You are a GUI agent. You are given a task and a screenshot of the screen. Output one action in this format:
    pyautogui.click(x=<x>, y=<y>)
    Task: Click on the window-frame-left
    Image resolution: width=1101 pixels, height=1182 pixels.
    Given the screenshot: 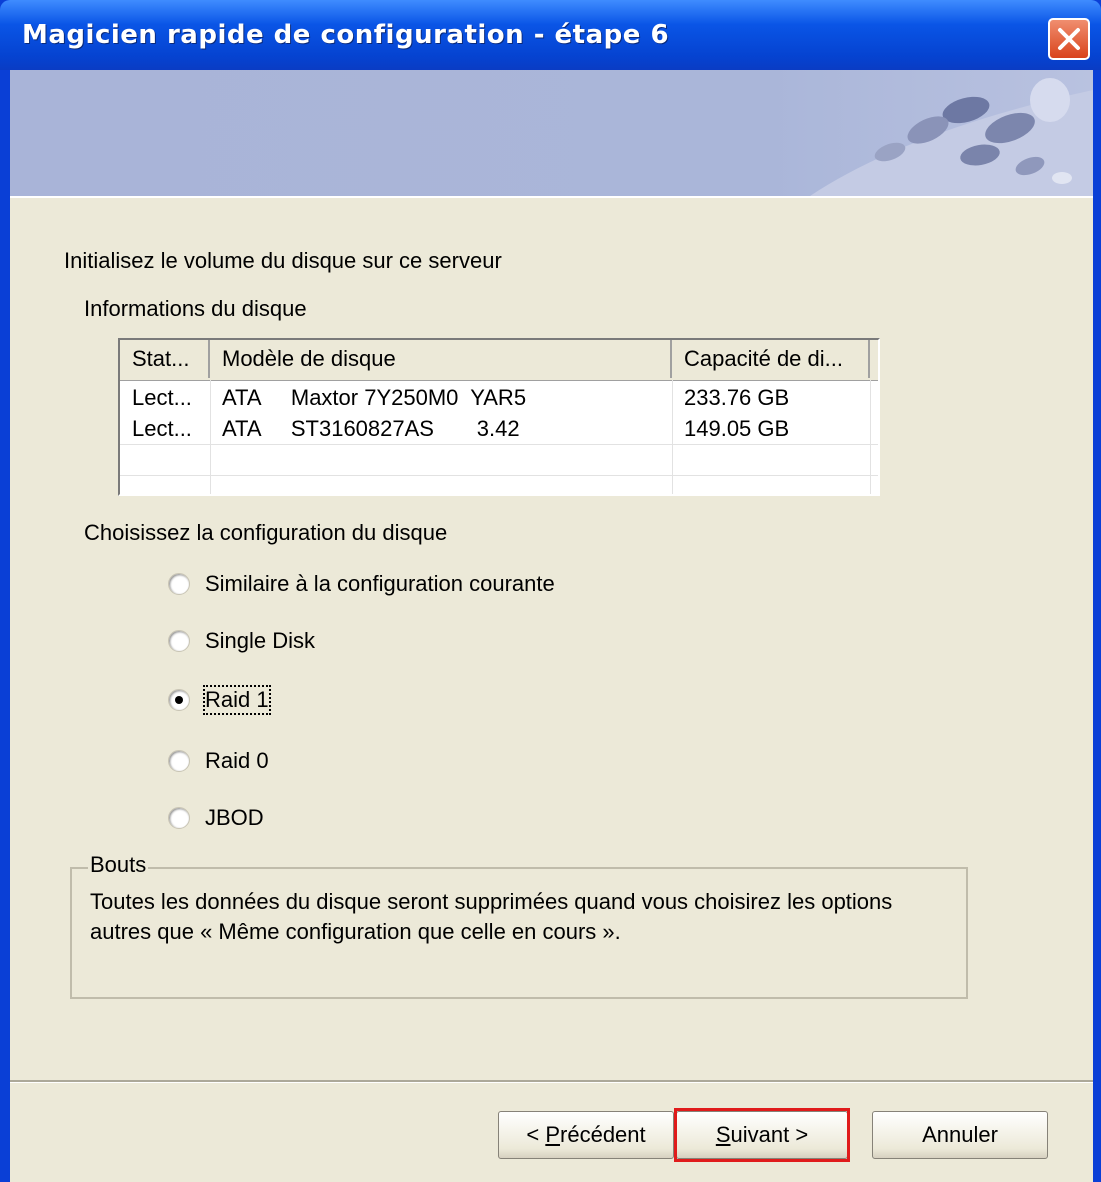 What is the action you would take?
    pyautogui.click(x=5, y=626)
    